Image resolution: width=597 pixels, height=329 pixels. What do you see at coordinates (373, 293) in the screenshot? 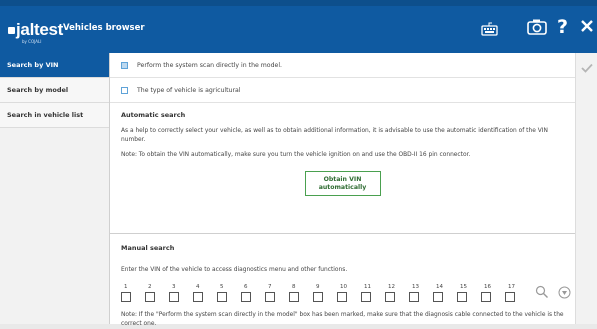
I see `vin-char-cell: 11` at bounding box center [373, 293].